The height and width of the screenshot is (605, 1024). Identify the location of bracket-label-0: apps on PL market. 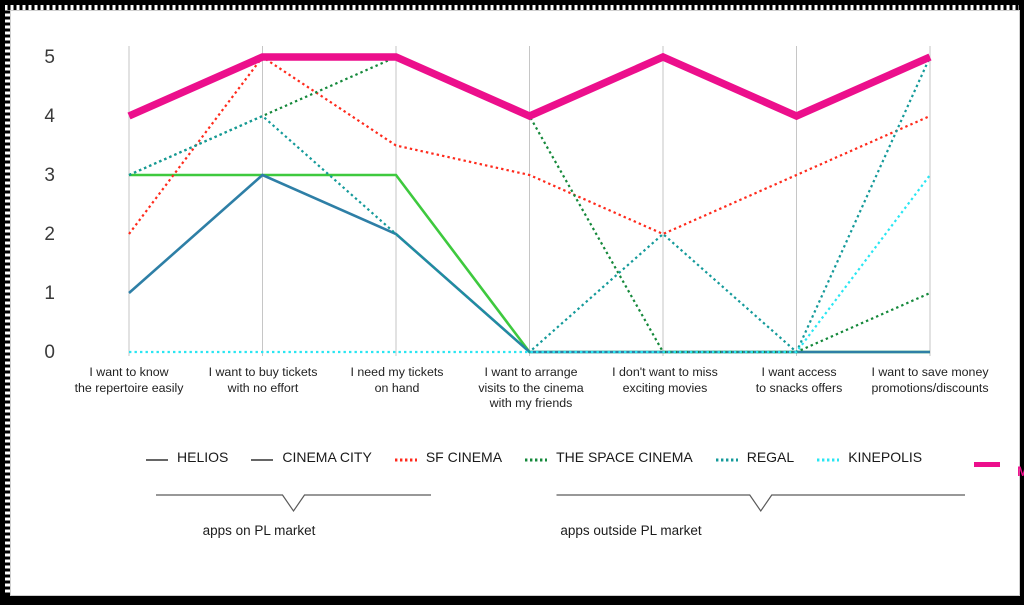
(259, 530).